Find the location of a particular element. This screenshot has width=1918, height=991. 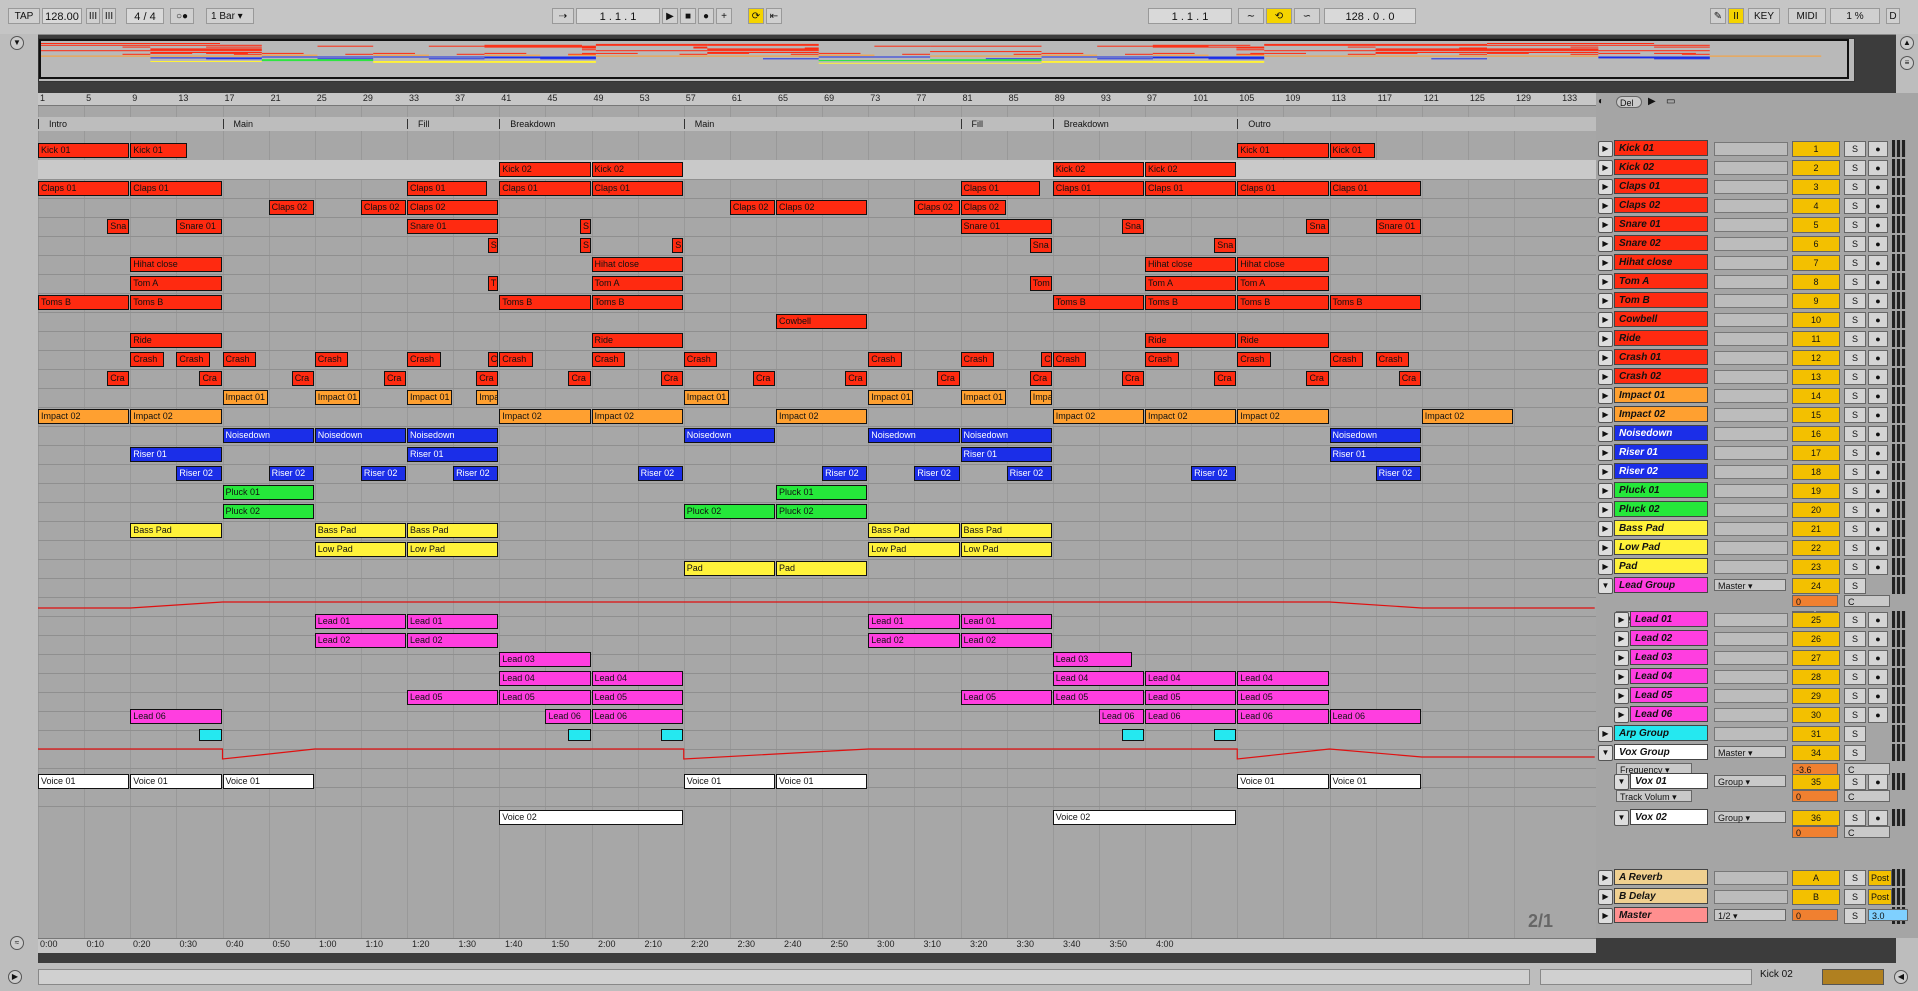

punch-out-icon: ∽ is located at coordinates (1307, 16).